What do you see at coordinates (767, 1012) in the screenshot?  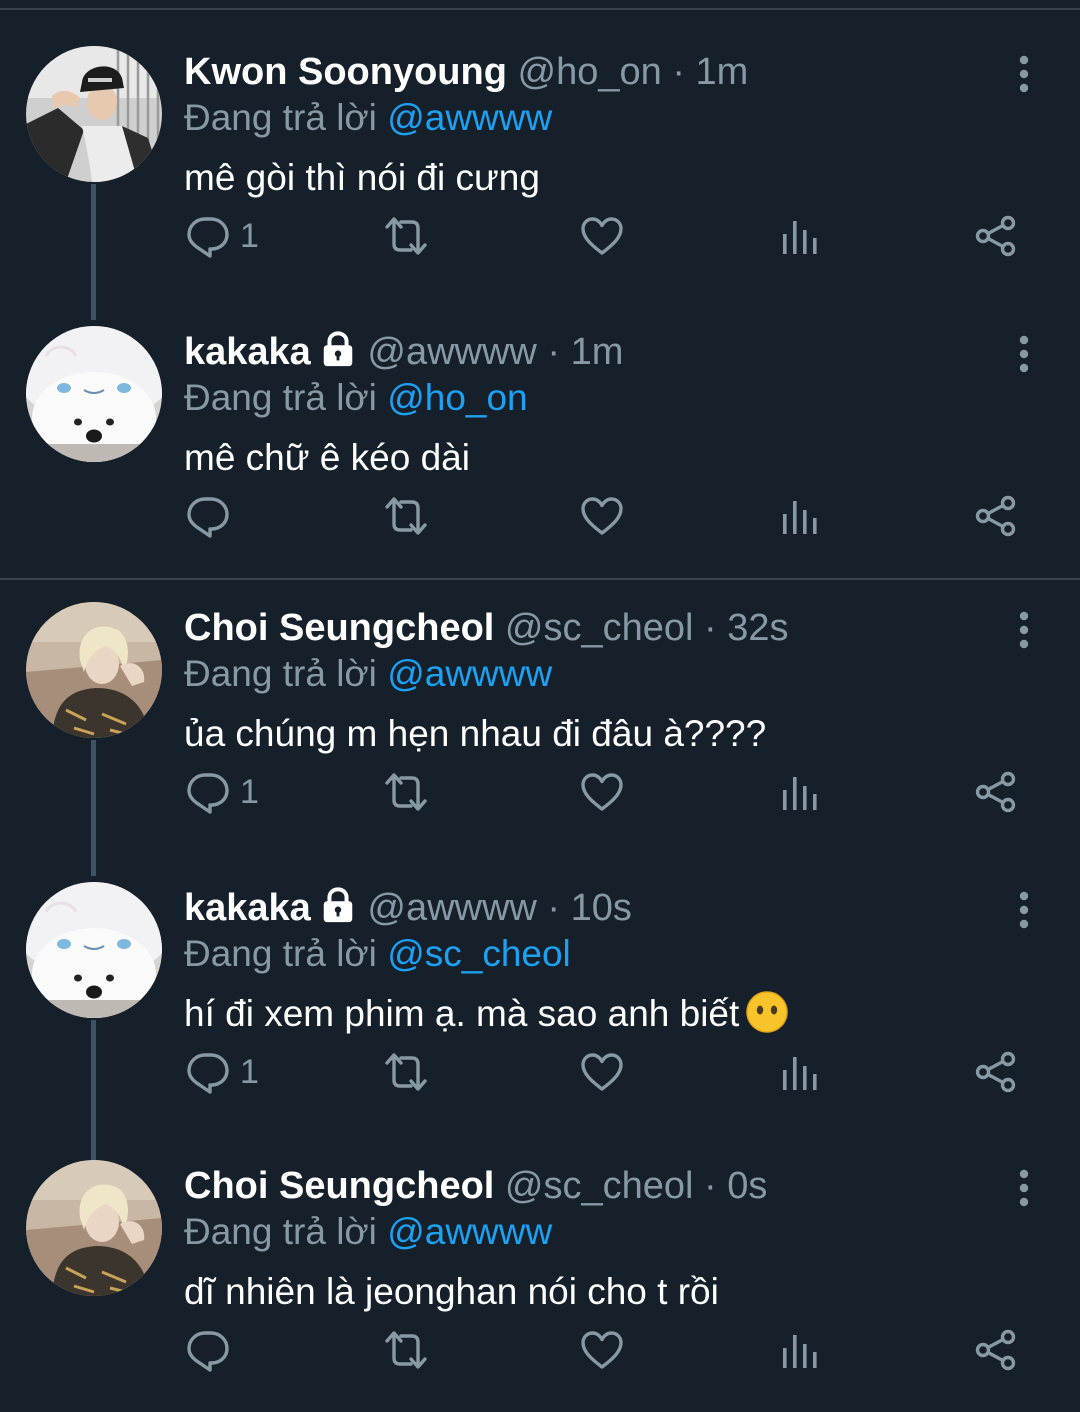 I see `face-without-mouth-emoji-icon` at bounding box center [767, 1012].